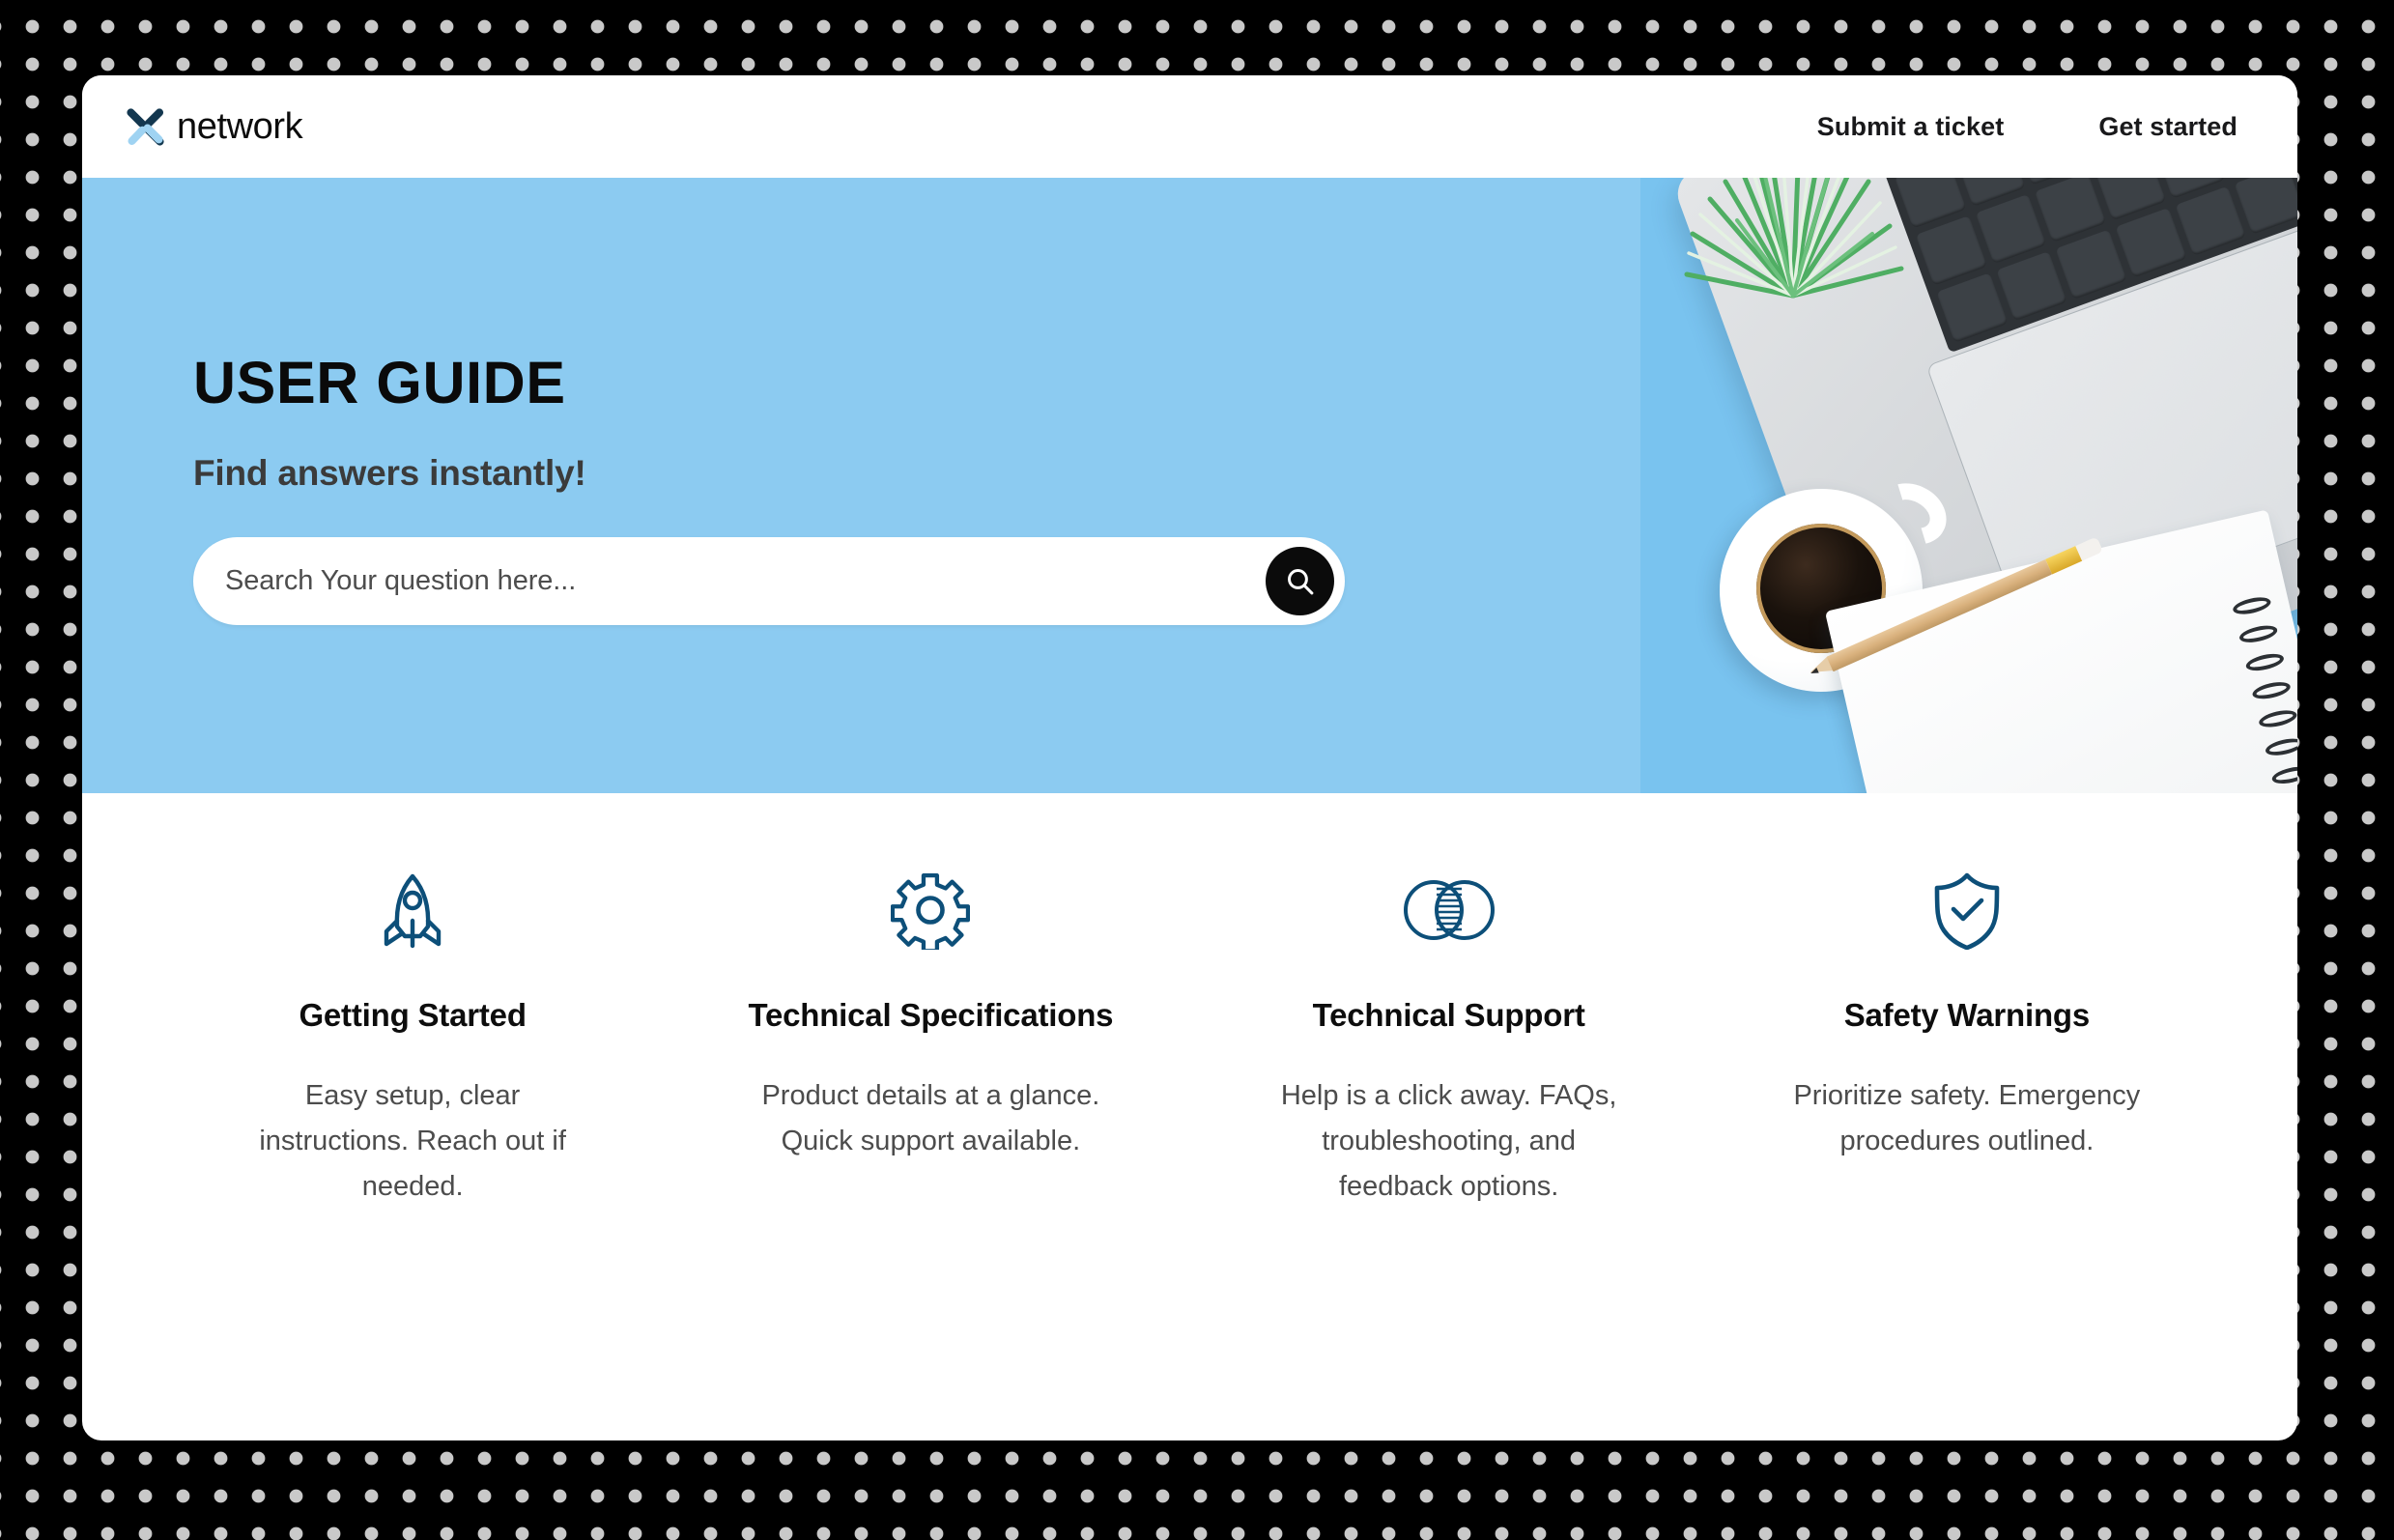 The width and height of the screenshot is (2394, 1540). I want to click on brand-logo: network, so click(214, 127).